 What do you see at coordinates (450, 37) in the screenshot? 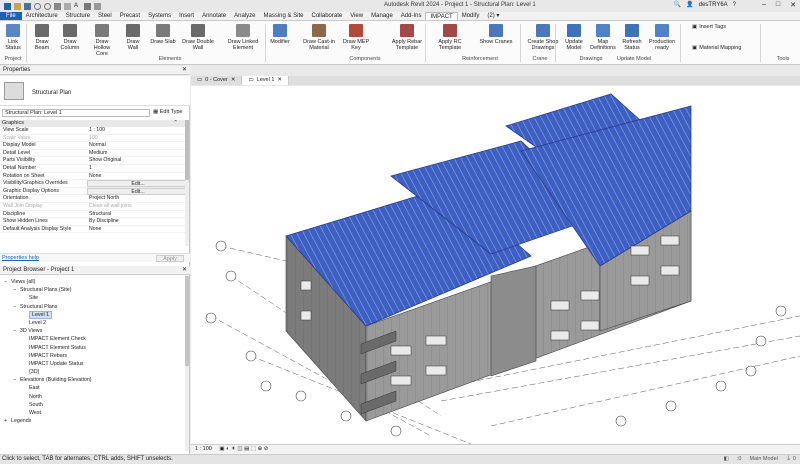
I see `apply-rc-template-button: Apply RC Template` at bounding box center [450, 37].